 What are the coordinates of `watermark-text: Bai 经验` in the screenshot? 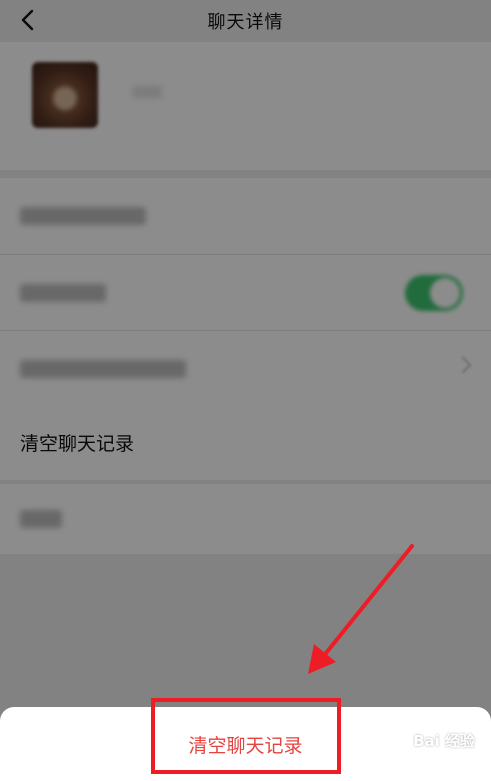 It's located at (444, 741).